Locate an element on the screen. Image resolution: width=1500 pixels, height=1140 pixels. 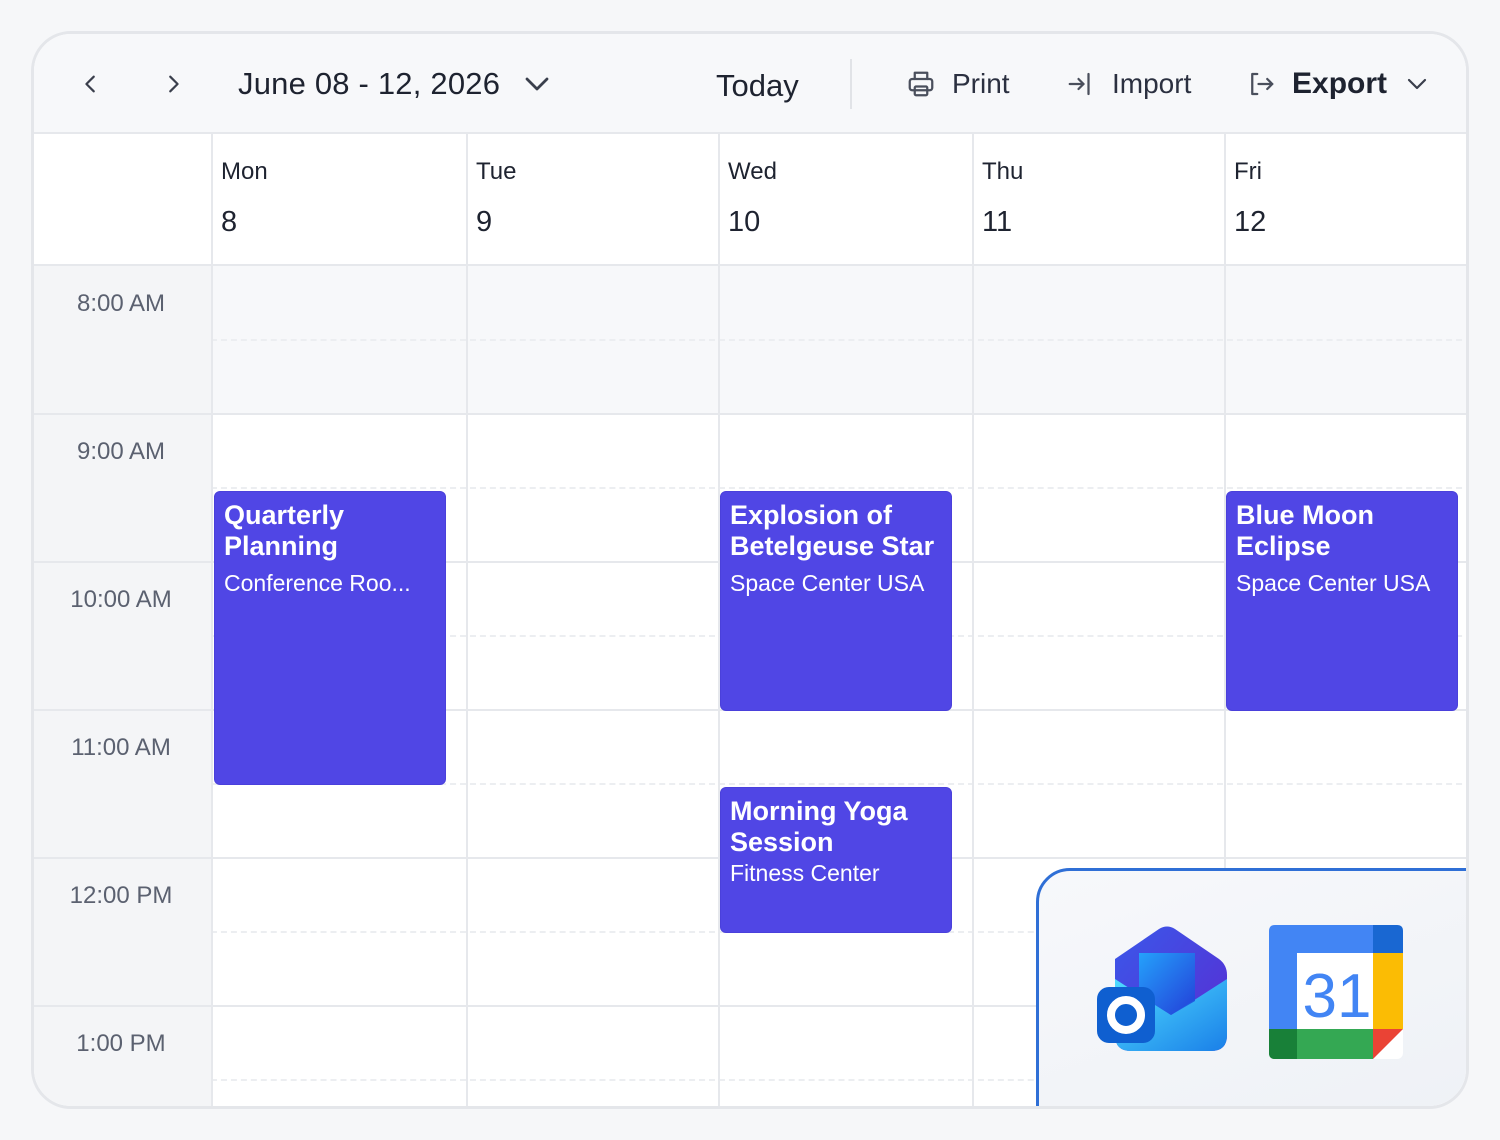
time-label: 8:00 AM is located at coordinates (121, 303).